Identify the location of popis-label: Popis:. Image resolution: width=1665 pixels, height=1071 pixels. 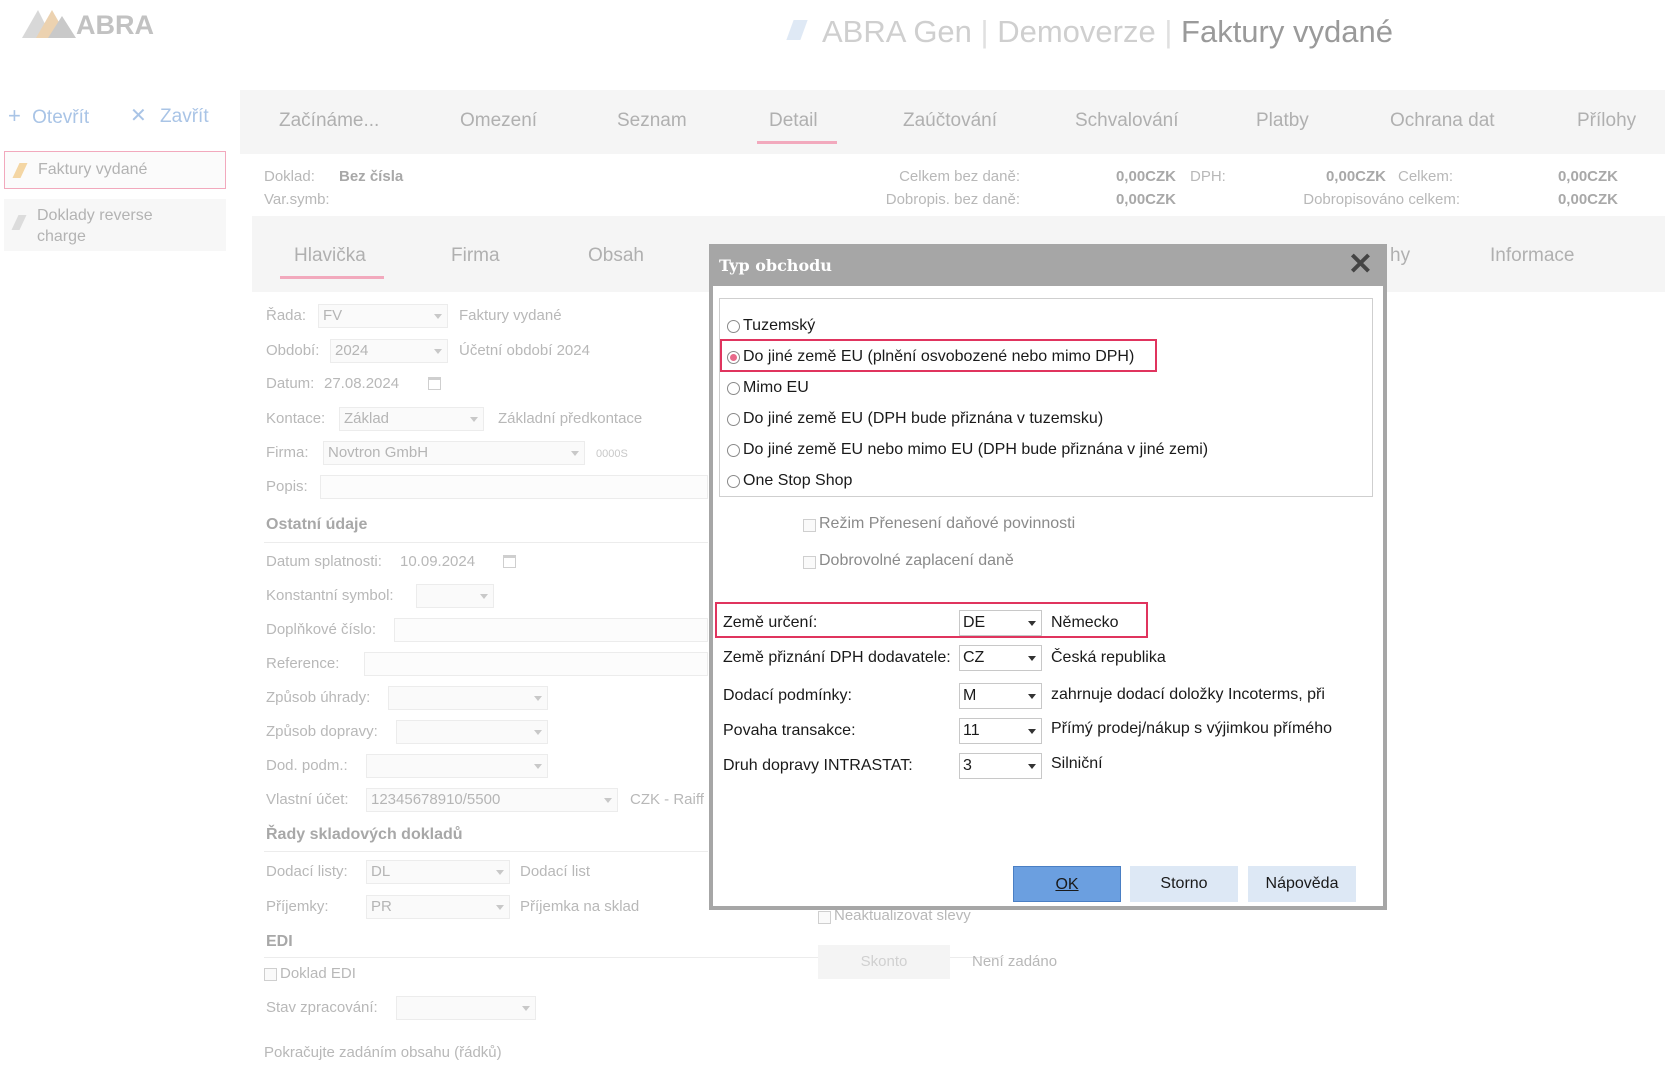
(287, 486).